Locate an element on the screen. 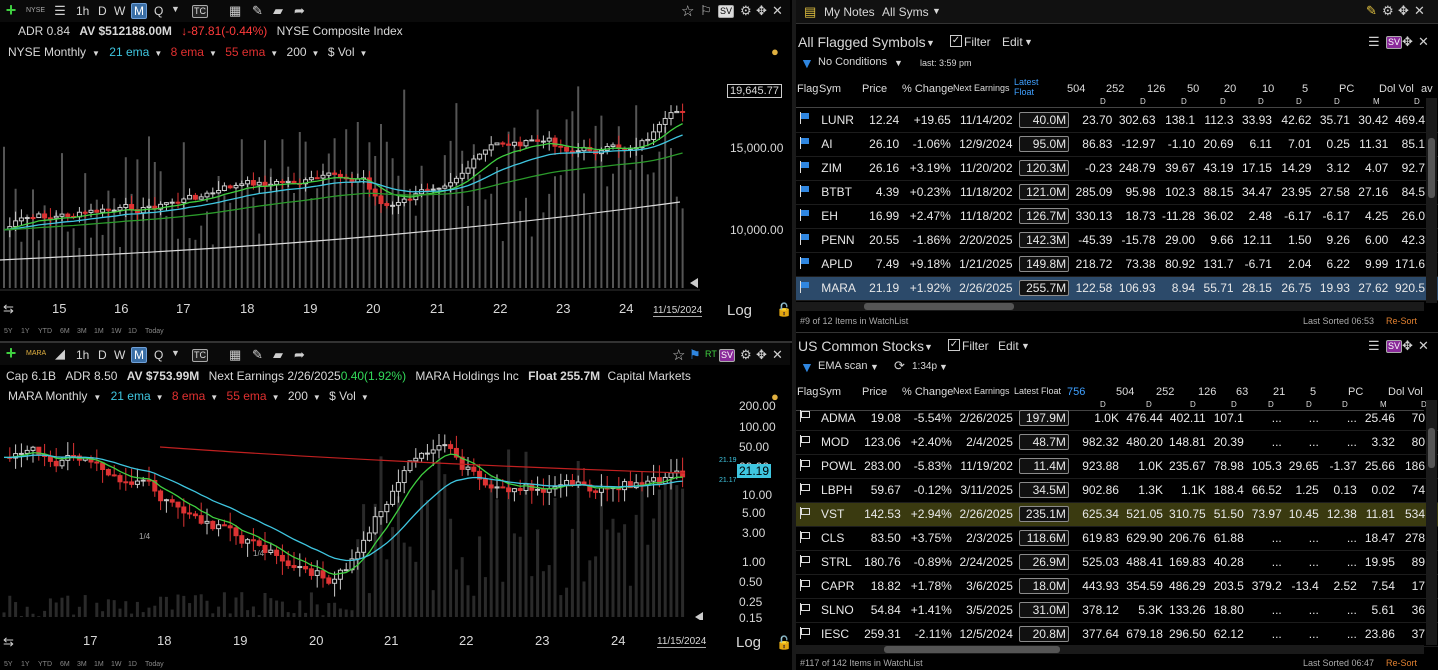 This screenshot has width=1438, height=670. bookmark-icon: ▰ is located at coordinates (278, 11).